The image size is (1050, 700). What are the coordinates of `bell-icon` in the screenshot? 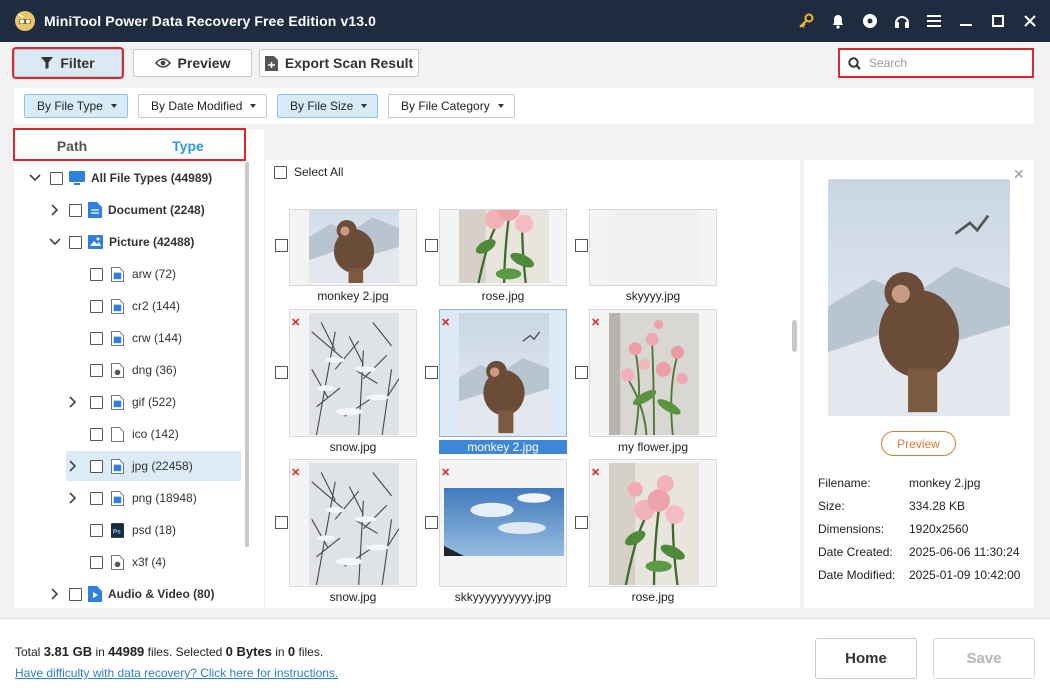 It's located at (838, 21).